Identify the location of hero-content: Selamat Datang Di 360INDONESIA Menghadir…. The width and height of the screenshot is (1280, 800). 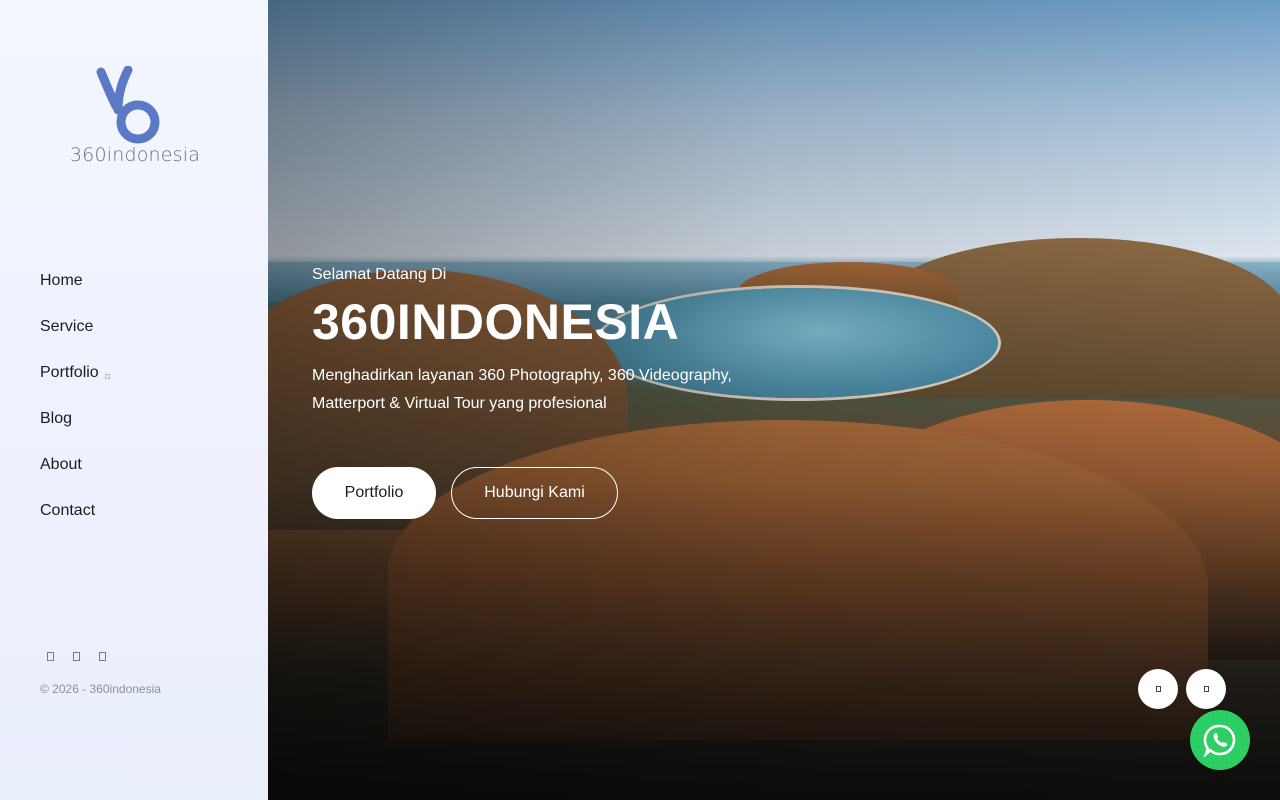
(542, 340).